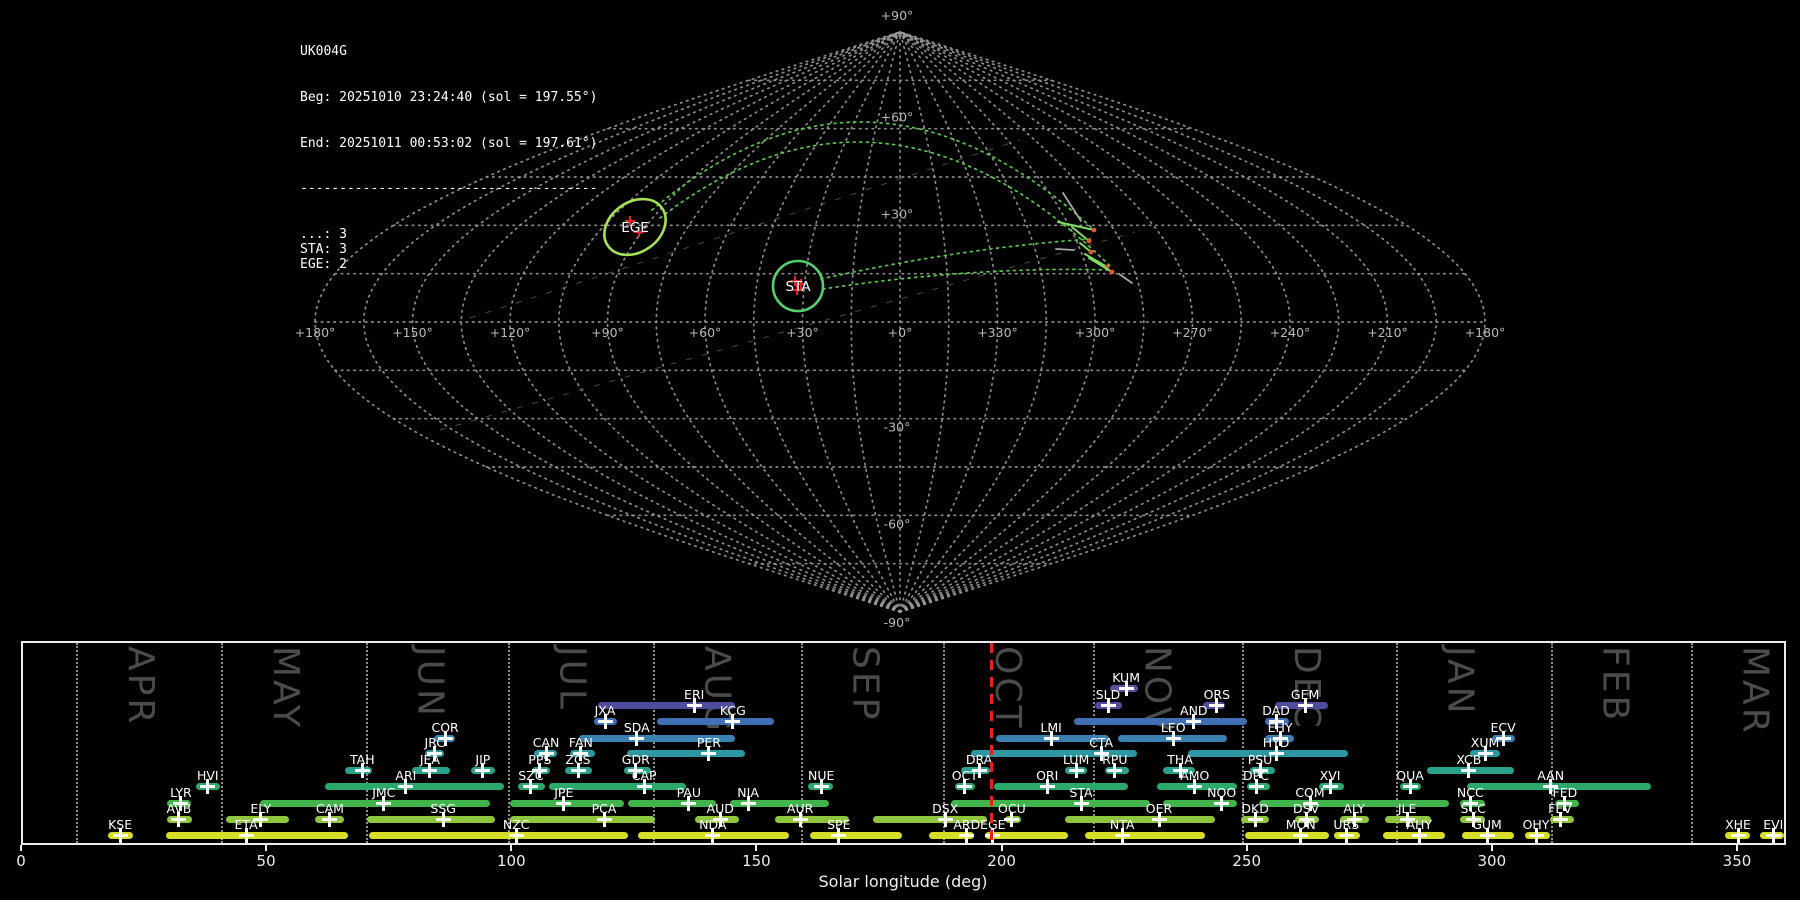 The height and width of the screenshot is (900, 1800). Describe the element at coordinates (1076, 770) in the screenshot. I see `peak-marker-lum` at that location.